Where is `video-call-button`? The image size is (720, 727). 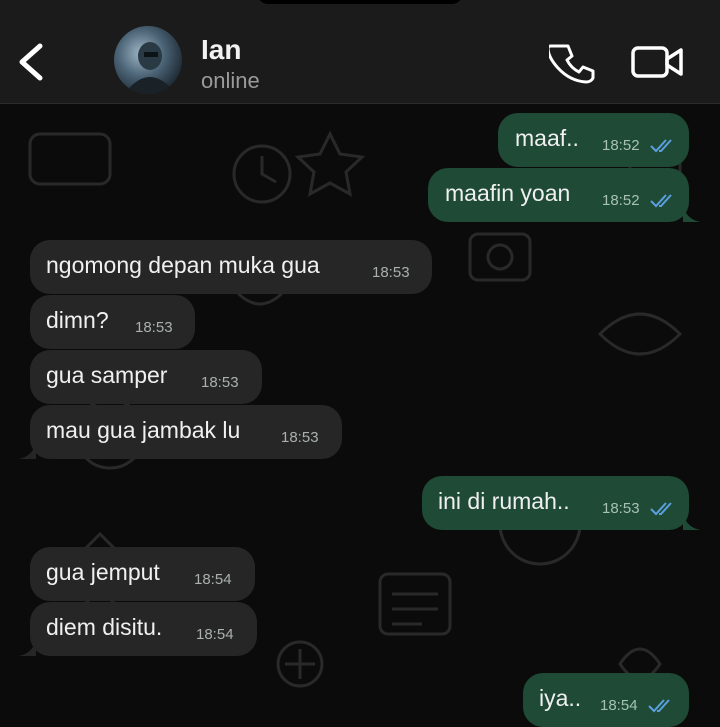 video-call-button is located at coordinates (658, 63).